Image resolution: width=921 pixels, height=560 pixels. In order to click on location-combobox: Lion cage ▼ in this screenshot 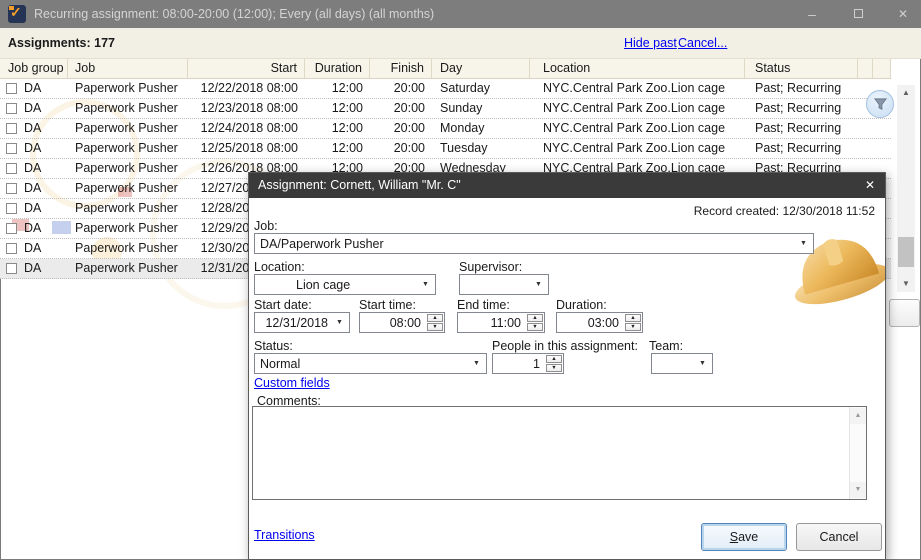, I will do `click(345, 284)`.